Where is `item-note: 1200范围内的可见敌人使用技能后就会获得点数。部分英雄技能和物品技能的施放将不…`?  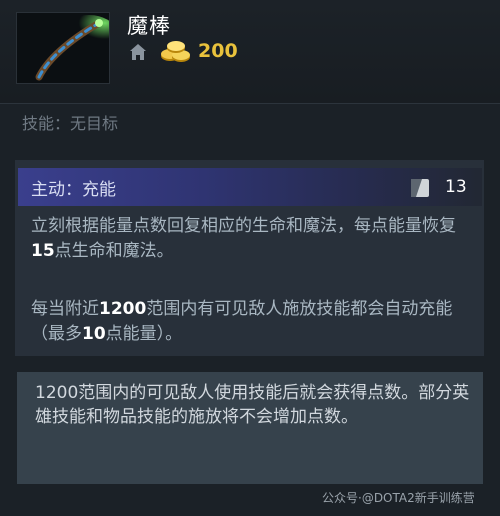
item-note: 1200范围内的可见敌人使用技能后就会获得点数。部分英雄技能和物品技能的施放将不… is located at coordinates (252, 405).